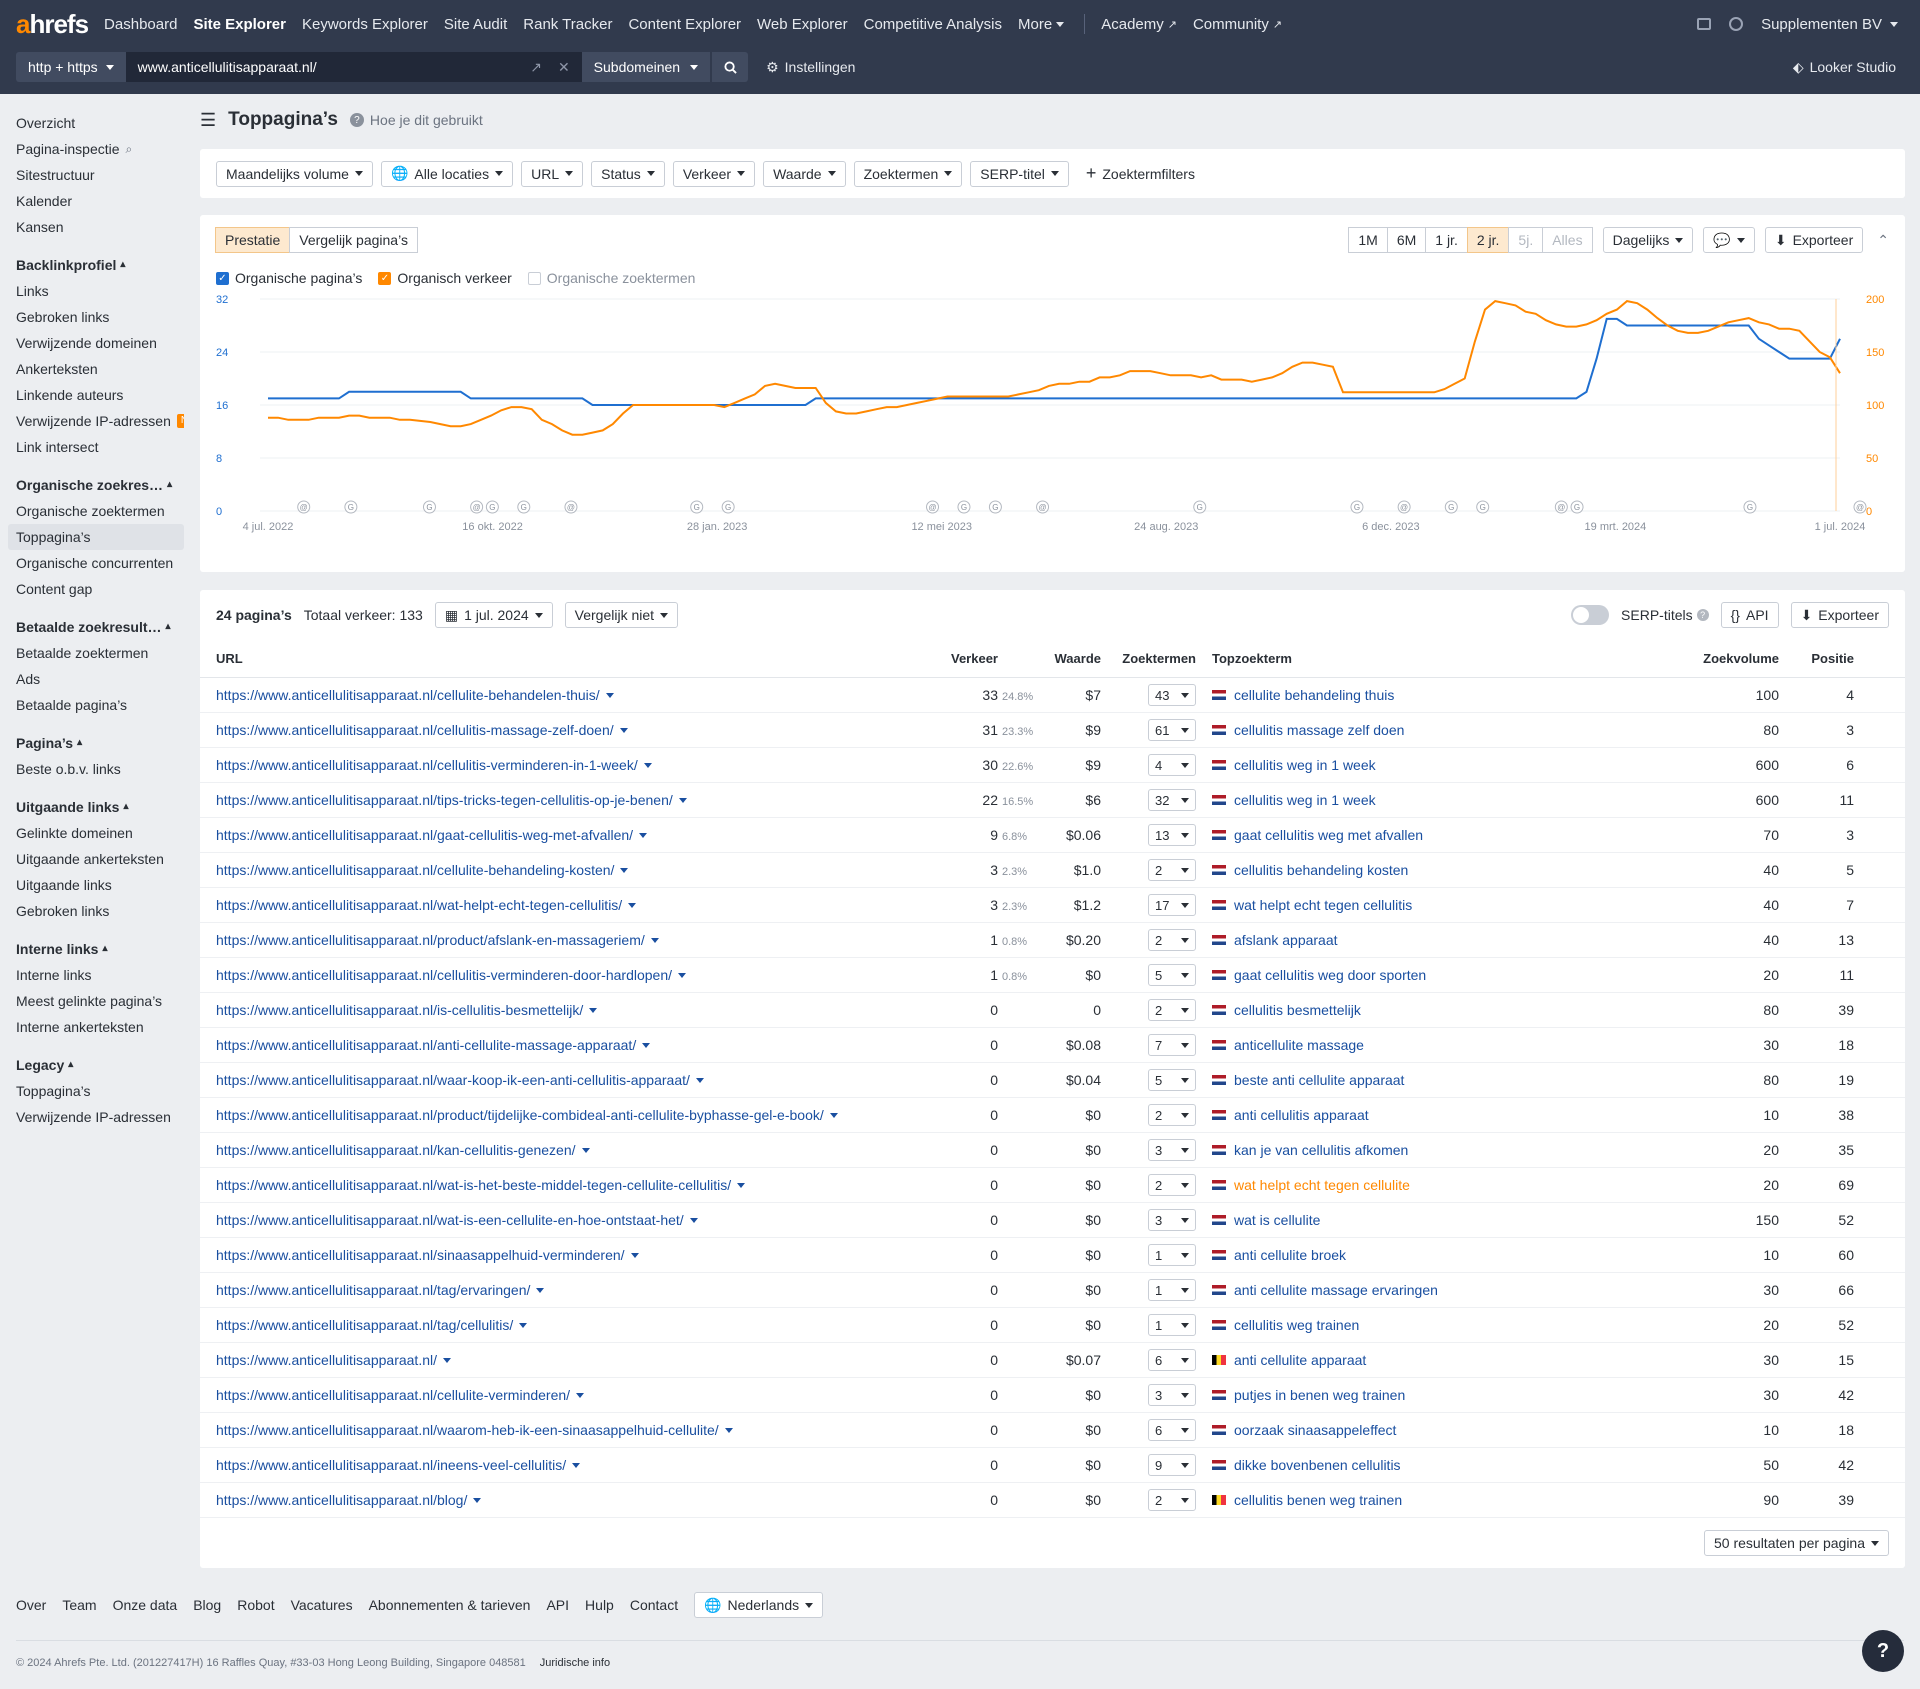 This screenshot has width=1920, height=1689. Describe the element at coordinates (96, 227) in the screenshot. I see `sidebar-item-4: Kansen` at that location.